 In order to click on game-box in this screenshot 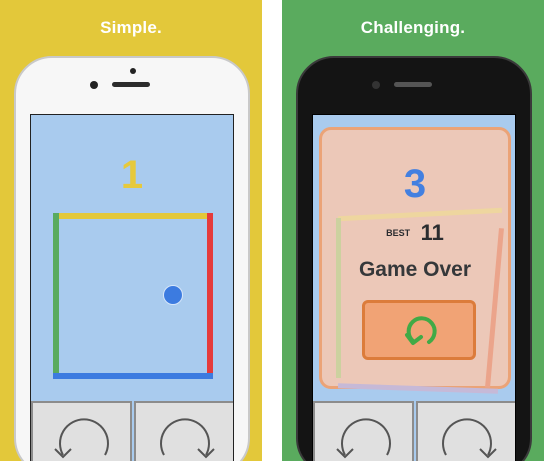, I will do `click(133, 296)`.